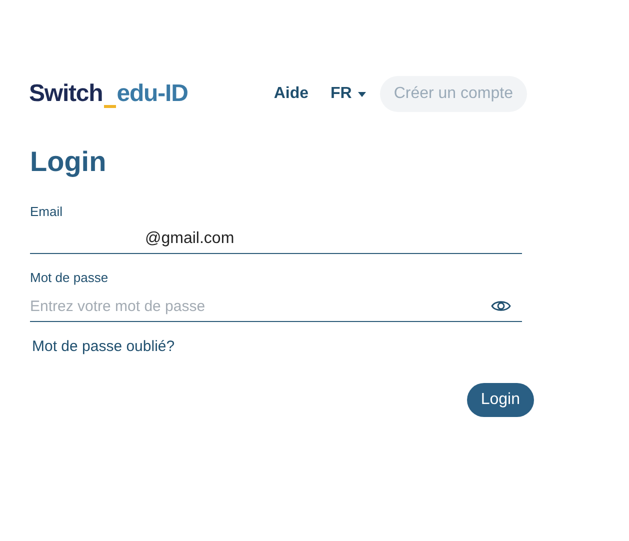  Describe the element at coordinates (108, 94) in the screenshot. I see `logo: Switch edu-ID` at that location.